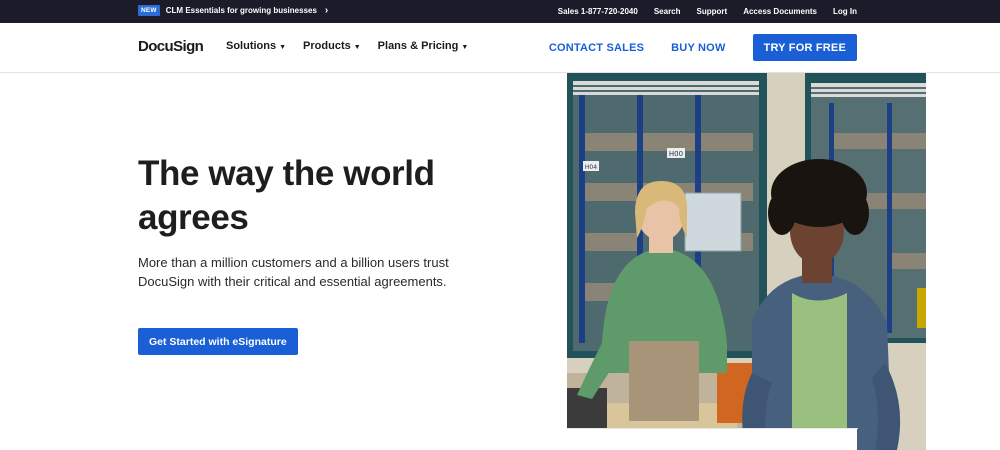 The image size is (1000, 450). I want to click on access-documents-link: Access Documents, so click(780, 11).